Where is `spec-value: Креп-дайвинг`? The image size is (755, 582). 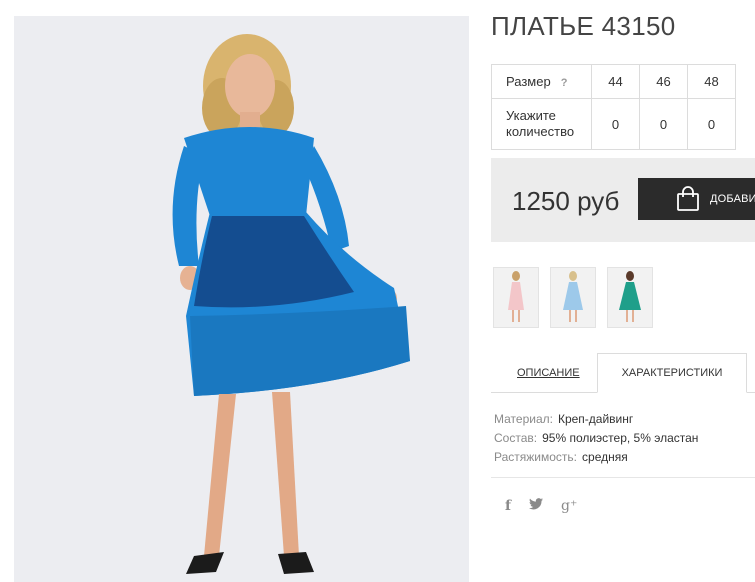
spec-value: Креп-дайвинг is located at coordinates (595, 419).